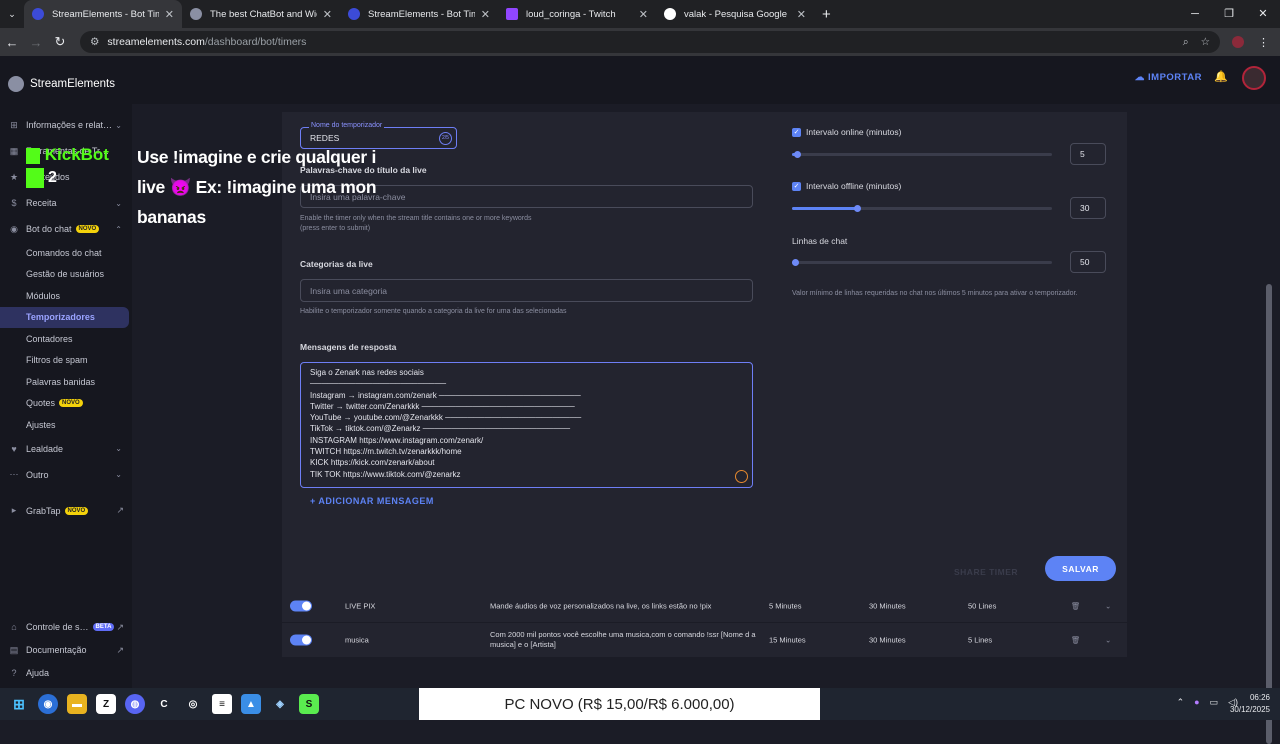  Describe the element at coordinates (372, 501) in the screenshot. I see `add-message-button: + ADICIONAR MENSAGEM` at that location.